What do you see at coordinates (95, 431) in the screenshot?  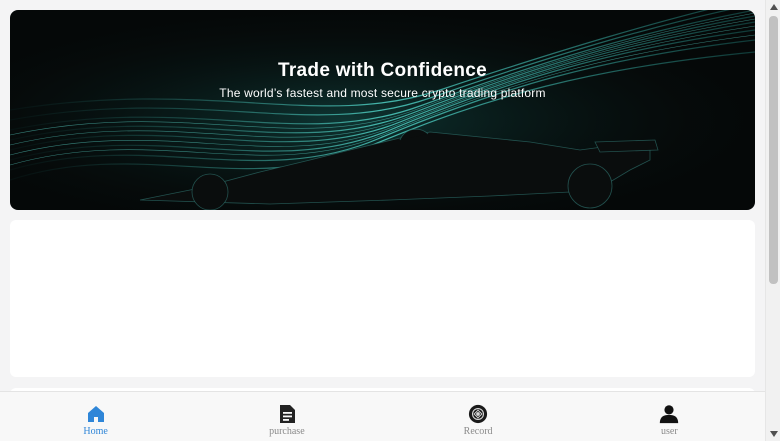 I see `tab-home-label: Home` at bounding box center [95, 431].